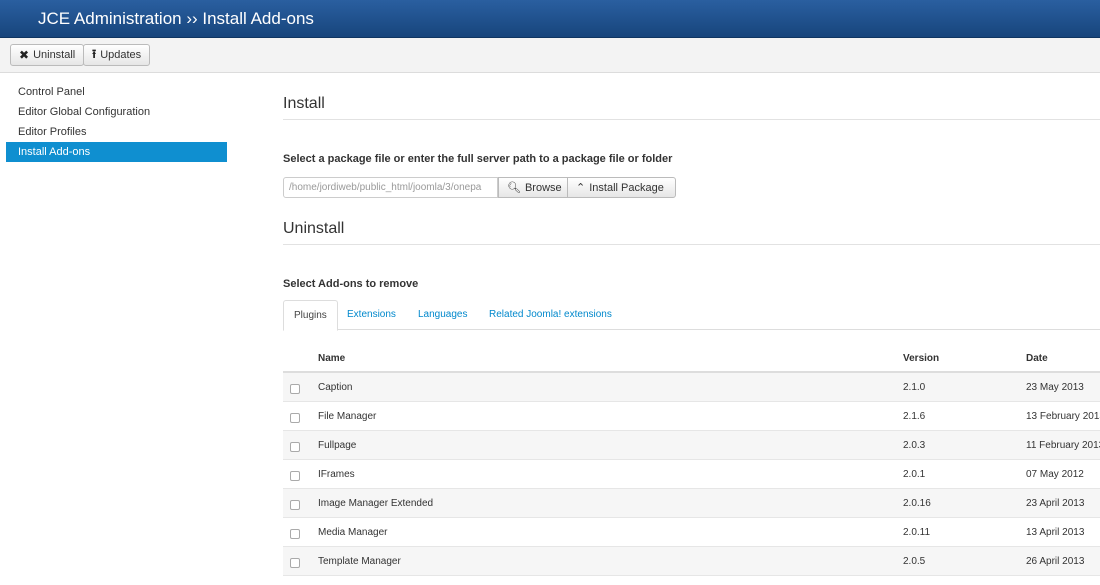 The image size is (1100, 585). What do you see at coordinates (914, 416) in the screenshot?
I see `addon-version: 2.1.6` at bounding box center [914, 416].